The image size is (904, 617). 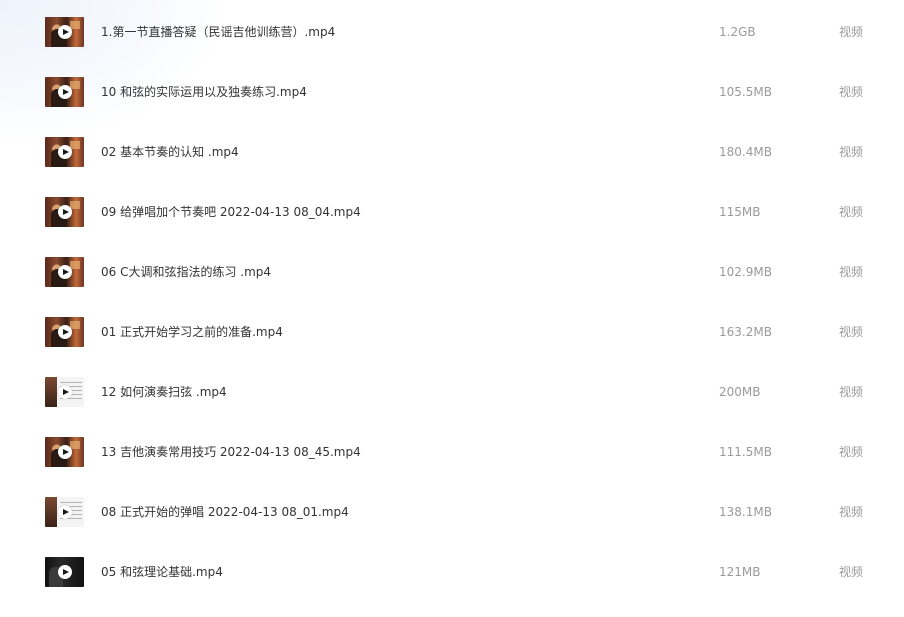 What do you see at coordinates (231, 452) in the screenshot?
I see `file-name: 13 吉他演奏常用技巧 2022-04-13 08_45.mp4` at bounding box center [231, 452].